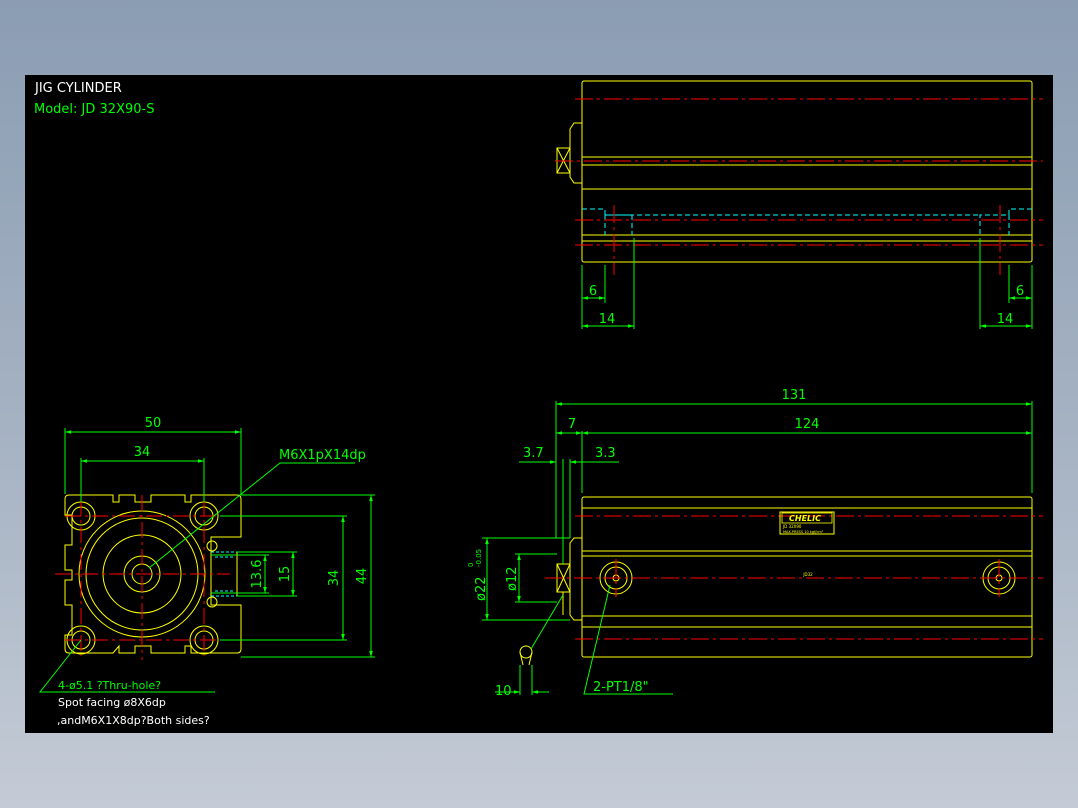 Image resolution: width=1078 pixels, height=808 pixels. Describe the element at coordinates (503, 691) in the screenshot. I see `dim-10: 10` at that location.